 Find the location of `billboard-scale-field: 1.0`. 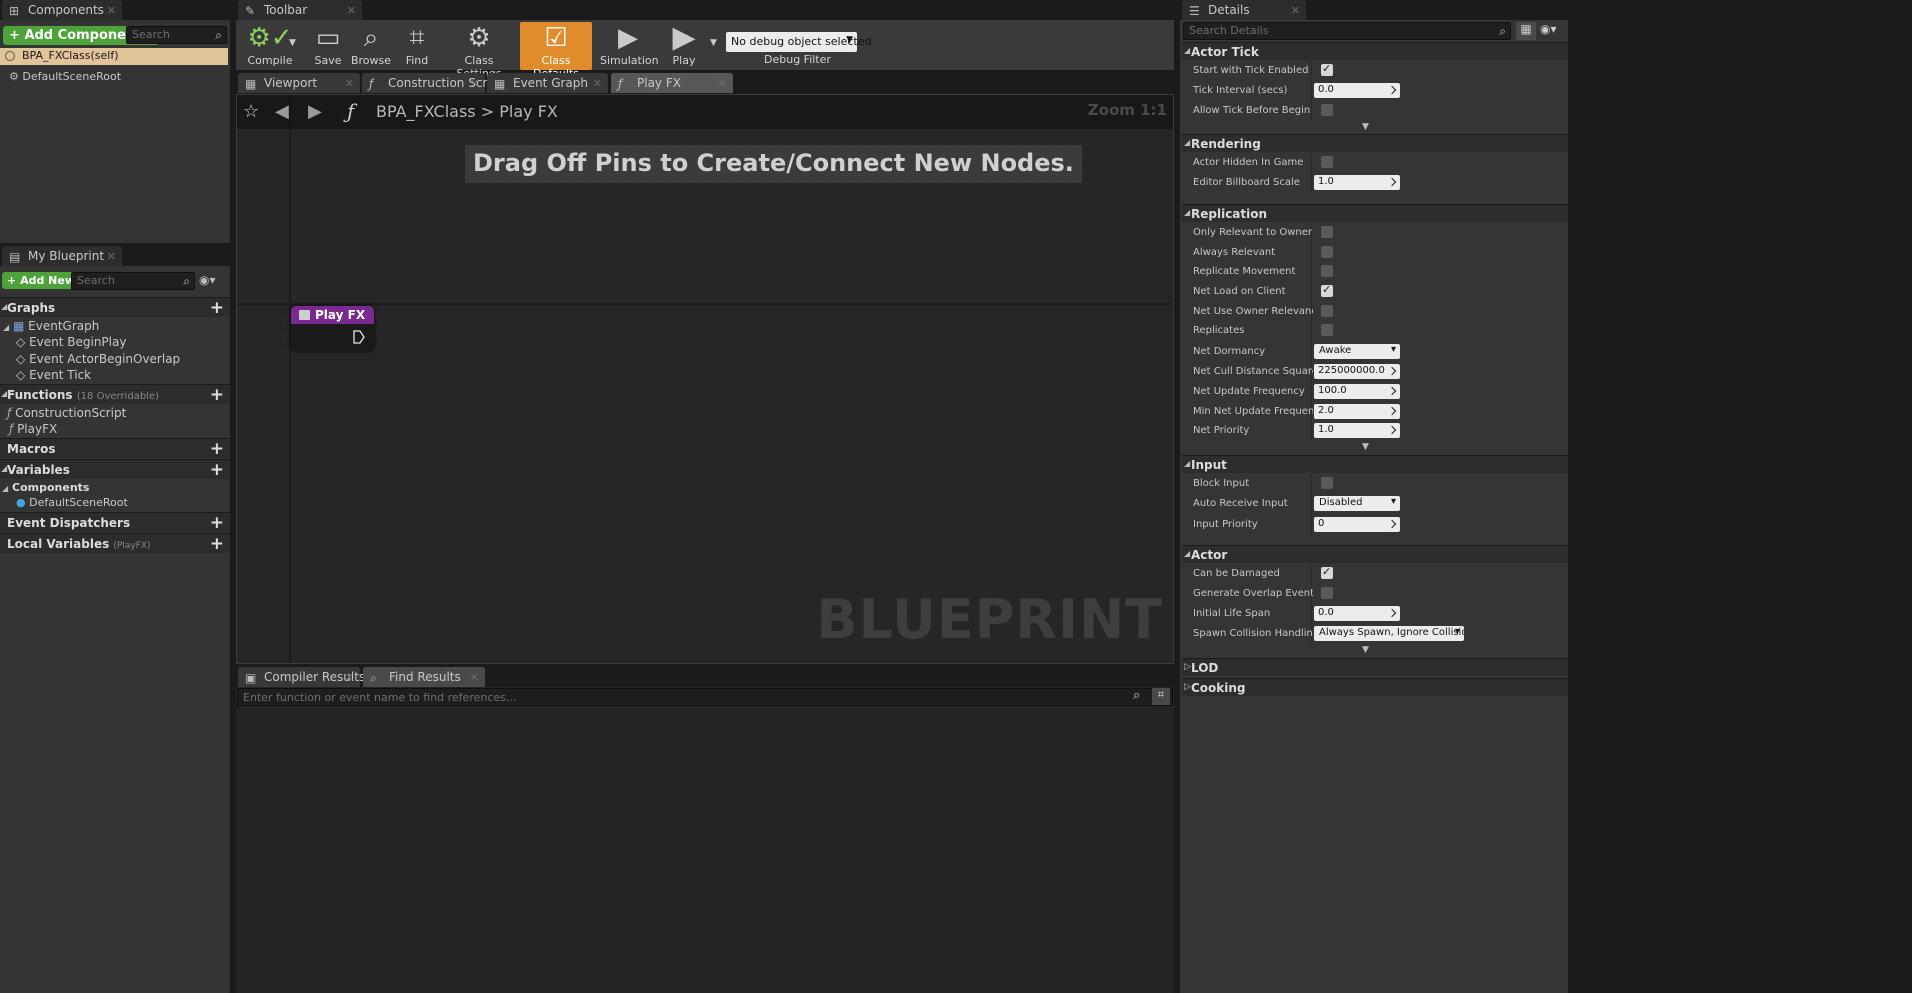

billboard-scale-field: 1.0 is located at coordinates (1357, 182).